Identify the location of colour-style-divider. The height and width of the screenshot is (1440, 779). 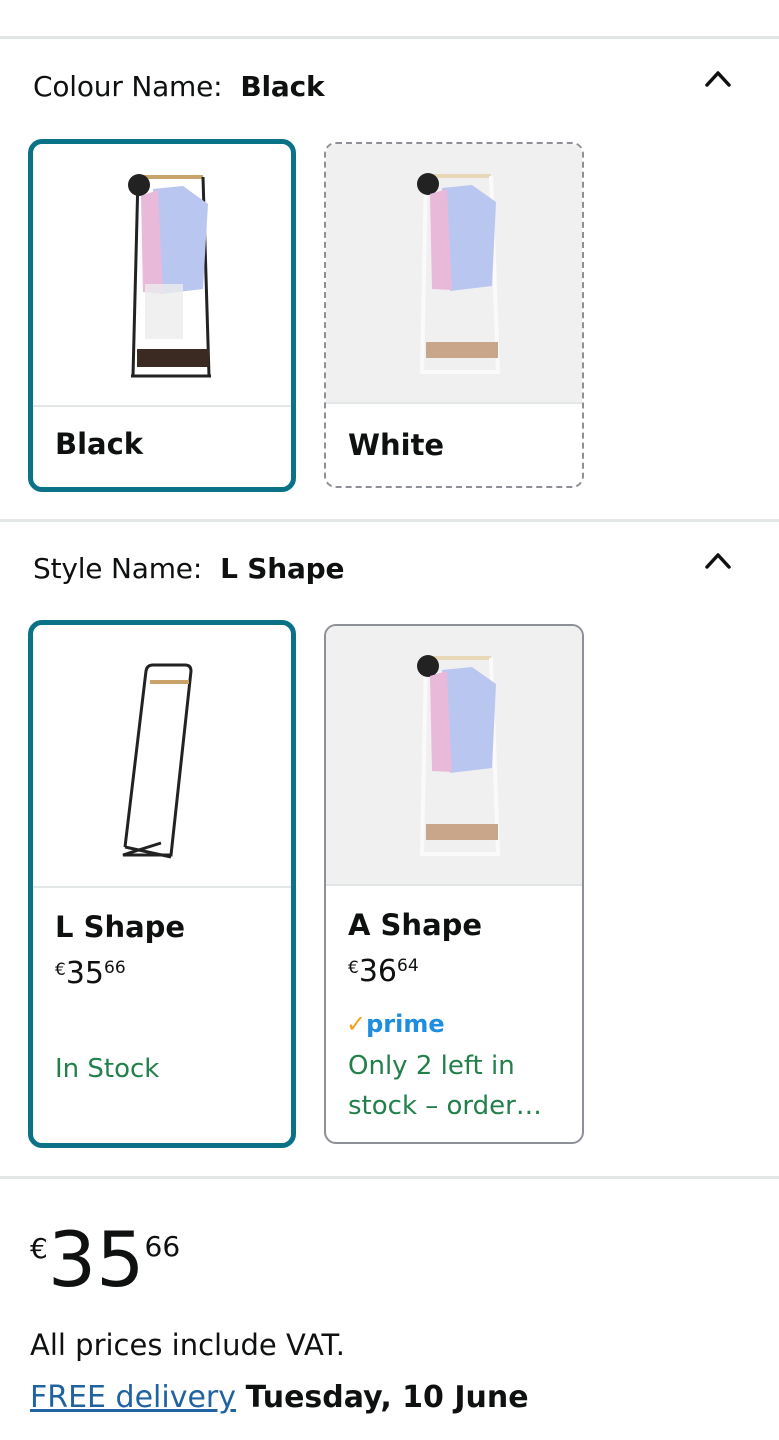
(389, 520).